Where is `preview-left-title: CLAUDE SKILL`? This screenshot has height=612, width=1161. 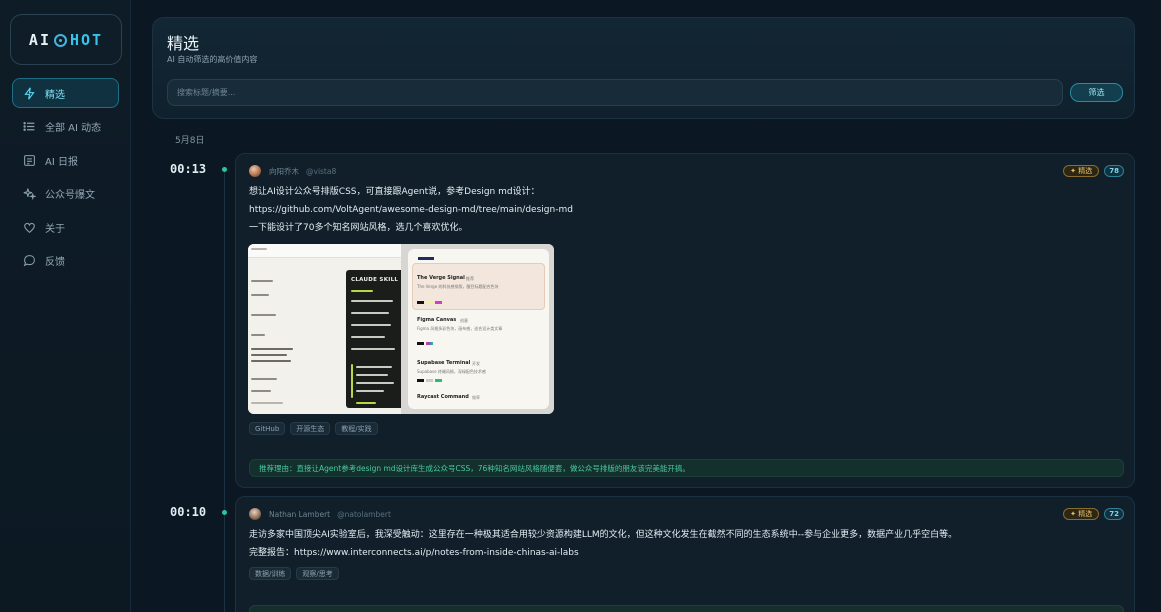
preview-left-title: CLAUDE SKILL is located at coordinates (375, 280).